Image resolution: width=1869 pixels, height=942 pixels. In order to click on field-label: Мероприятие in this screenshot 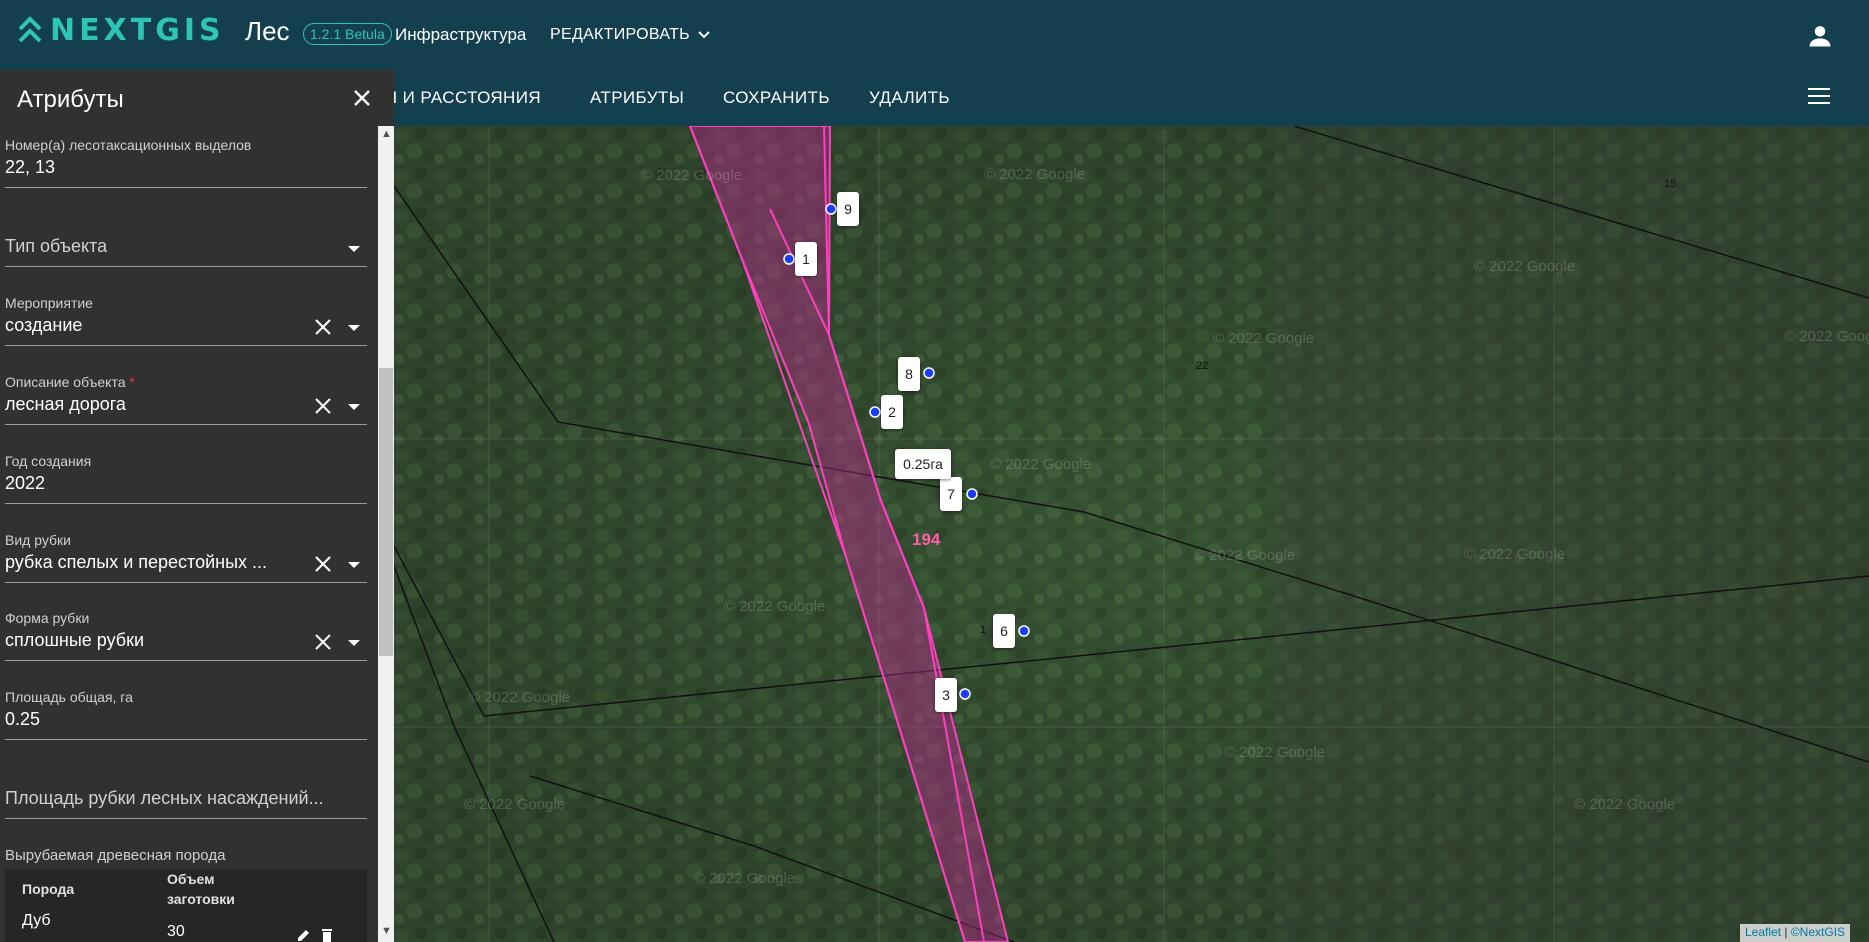, I will do `click(49, 303)`.